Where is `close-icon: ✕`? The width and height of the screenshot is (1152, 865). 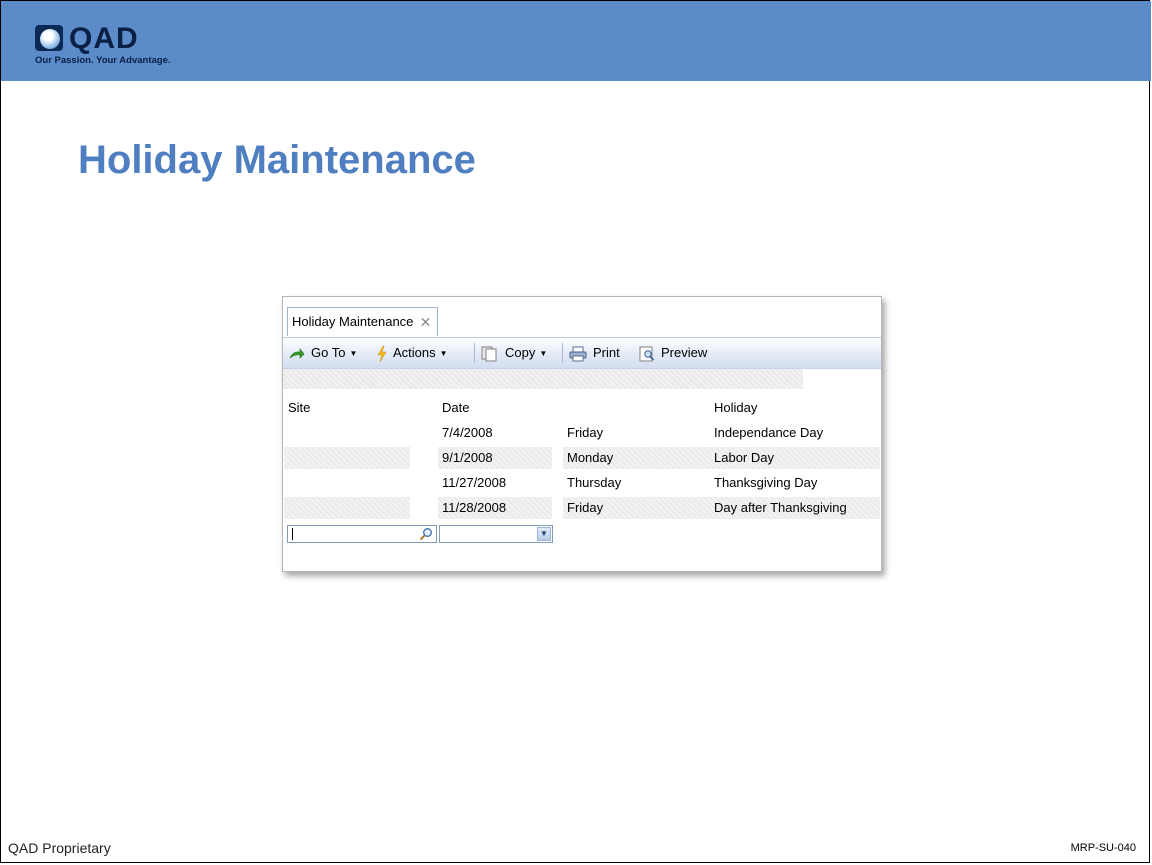 close-icon: ✕ is located at coordinates (426, 322).